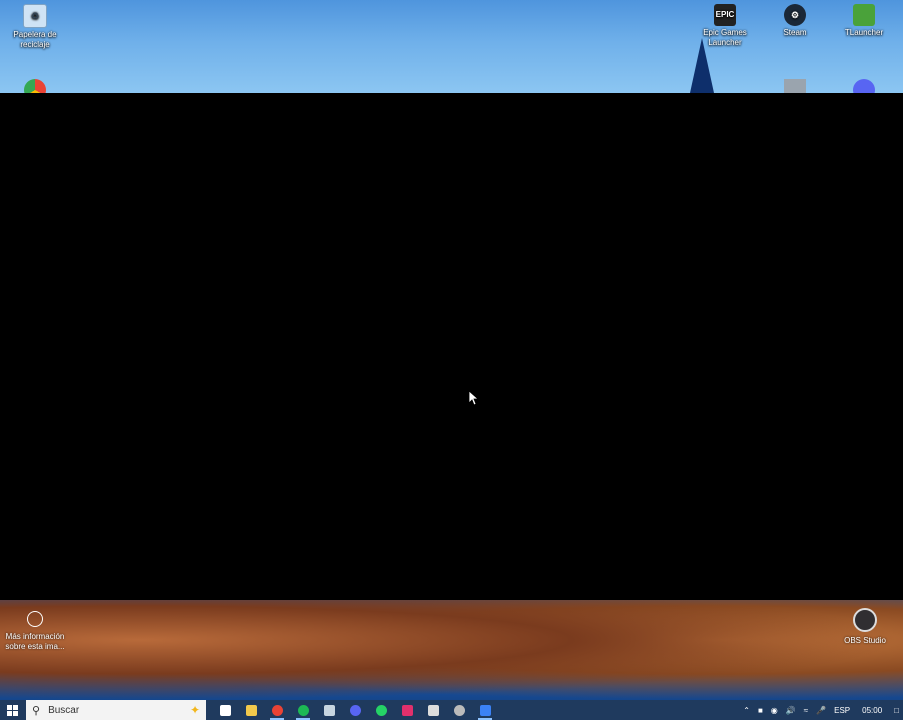 The width and height of the screenshot is (903, 720). I want to click on taskbar-app-epic-games, so click(433, 710).